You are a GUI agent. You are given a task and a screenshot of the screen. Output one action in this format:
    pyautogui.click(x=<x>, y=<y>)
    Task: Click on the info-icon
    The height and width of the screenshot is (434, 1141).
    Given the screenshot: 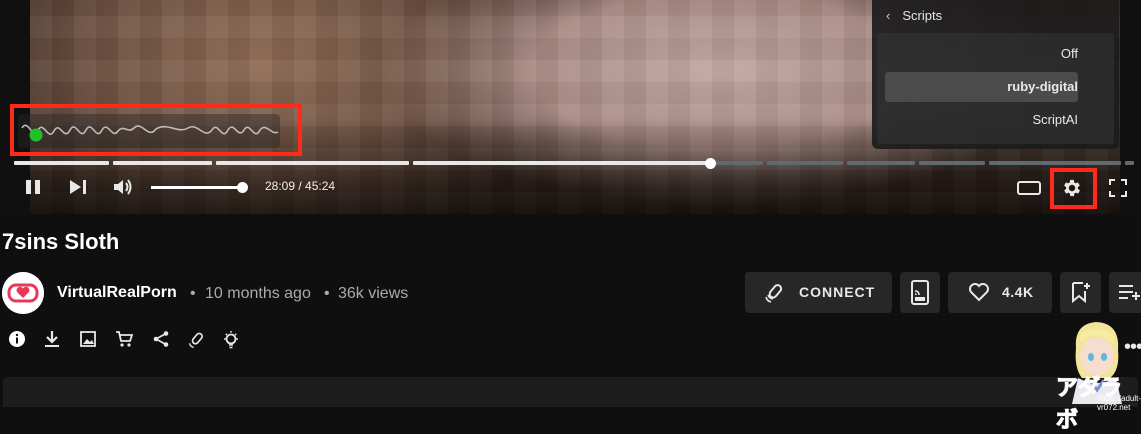 What is the action you would take?
    pyautogui.click(x=17, y=339)
    